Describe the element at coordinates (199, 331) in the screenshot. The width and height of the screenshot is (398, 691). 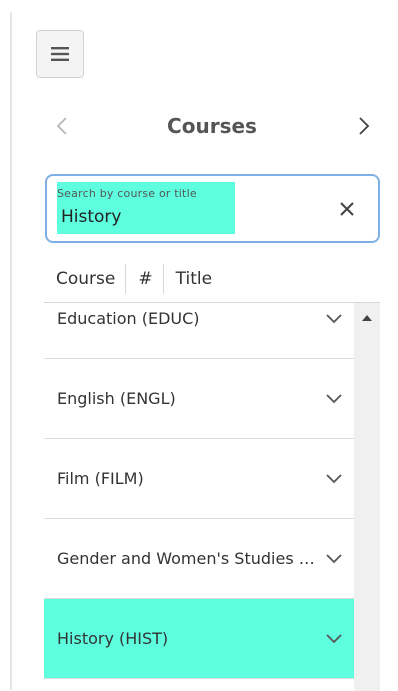
I see `list-item: Education (EDUC)` at that location.